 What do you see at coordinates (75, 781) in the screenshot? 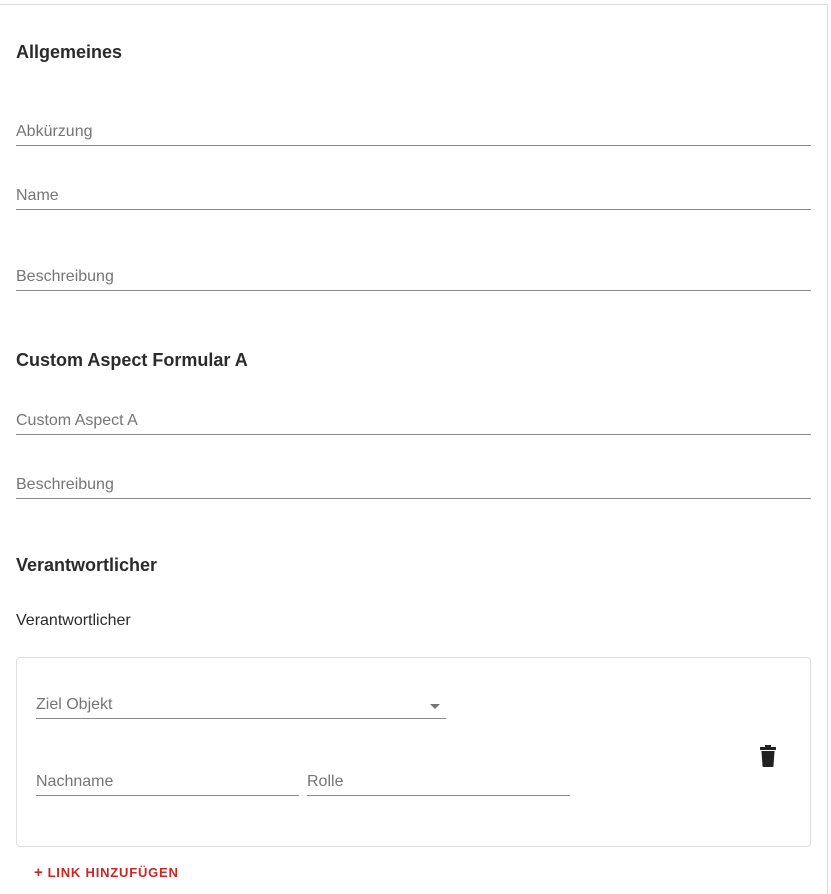
I see `lastname-label: Nachname` at bounding box center [75, 781].